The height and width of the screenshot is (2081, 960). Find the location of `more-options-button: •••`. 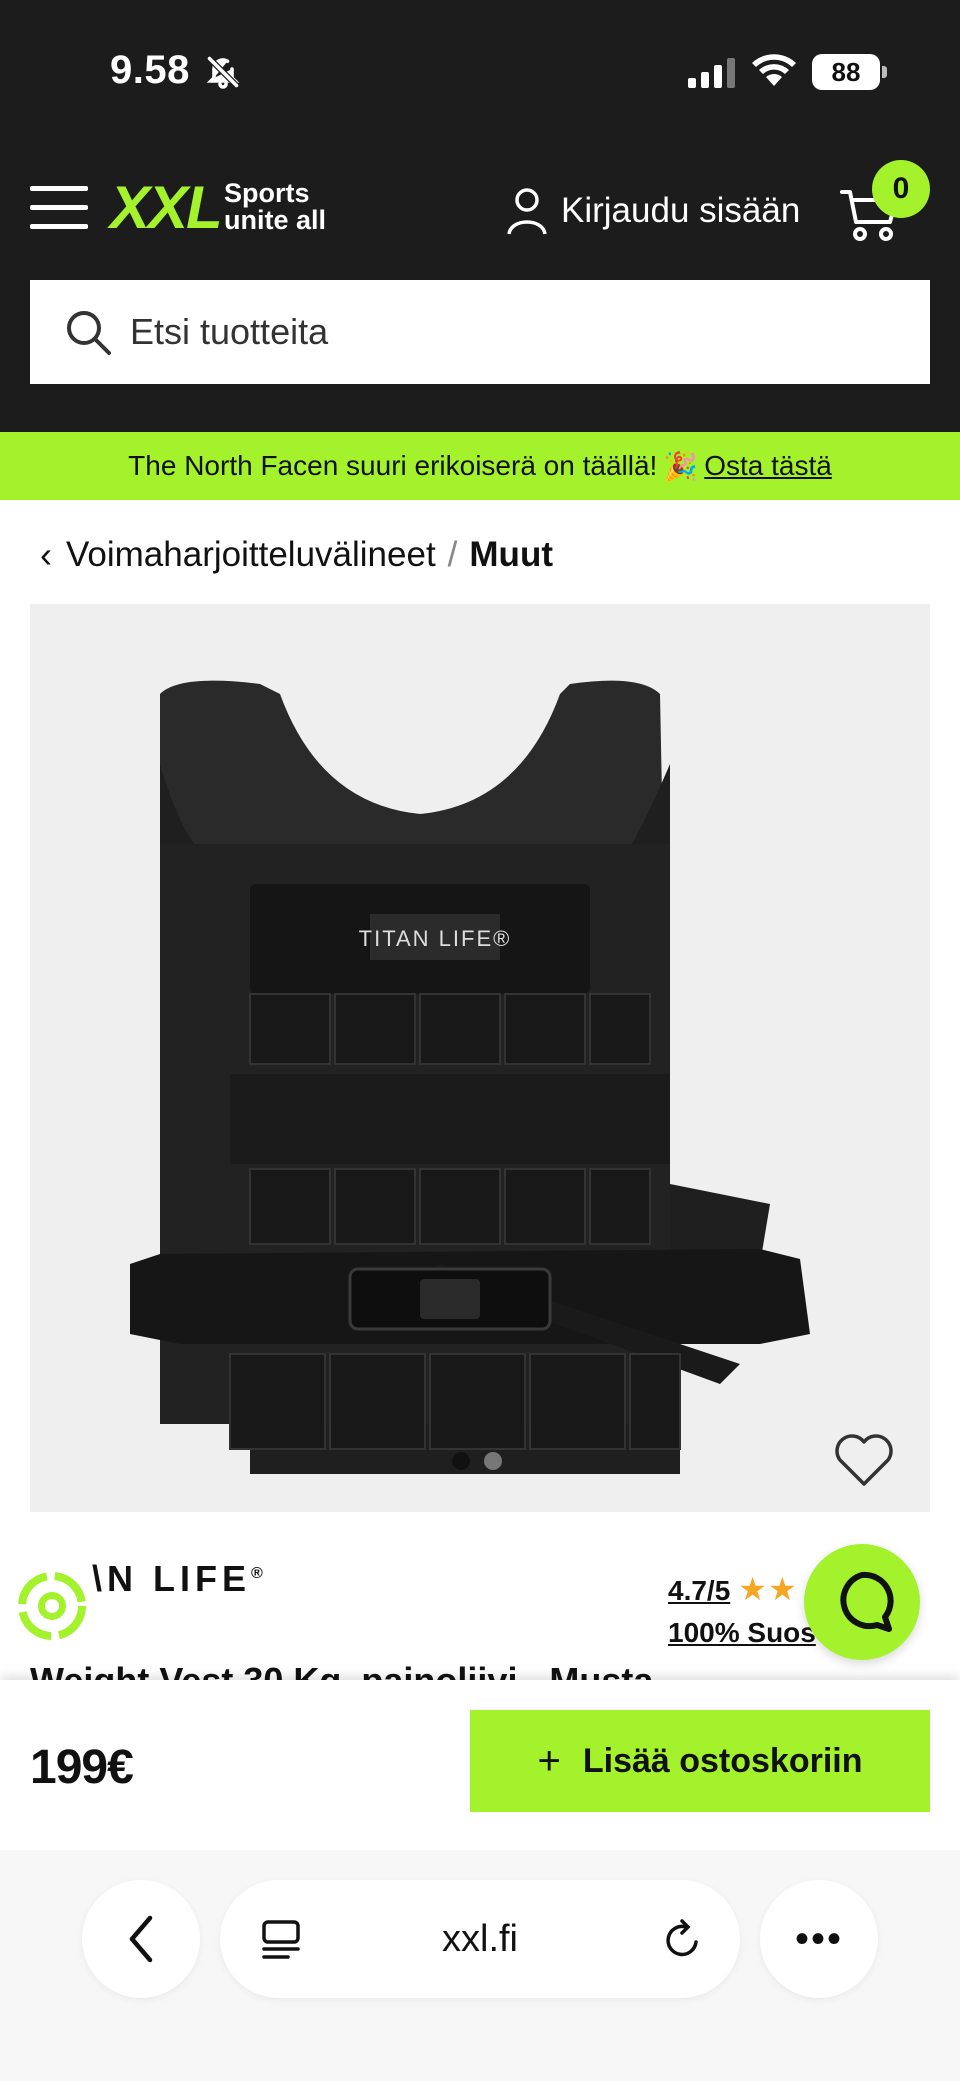

more-options-button: ••• is located at coordinates (819, 1939).